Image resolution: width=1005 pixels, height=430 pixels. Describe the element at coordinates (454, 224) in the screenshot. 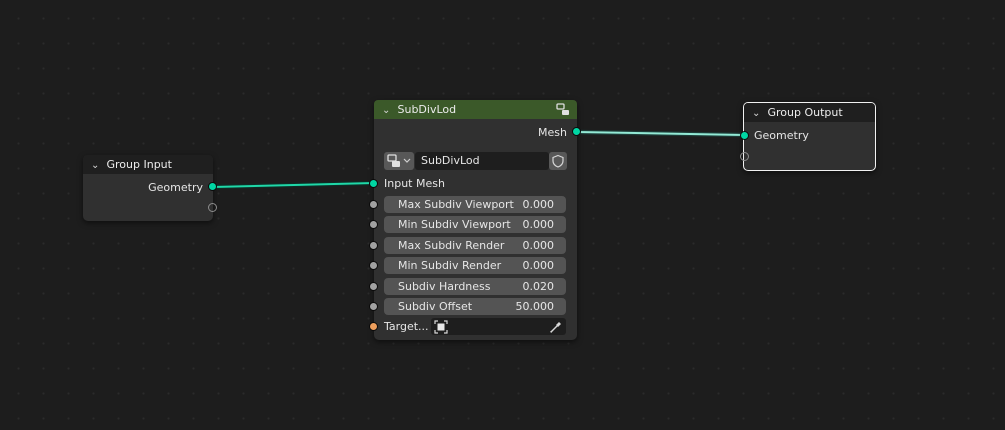

I see `field-label: Min Subdiv Viewport` at that location.